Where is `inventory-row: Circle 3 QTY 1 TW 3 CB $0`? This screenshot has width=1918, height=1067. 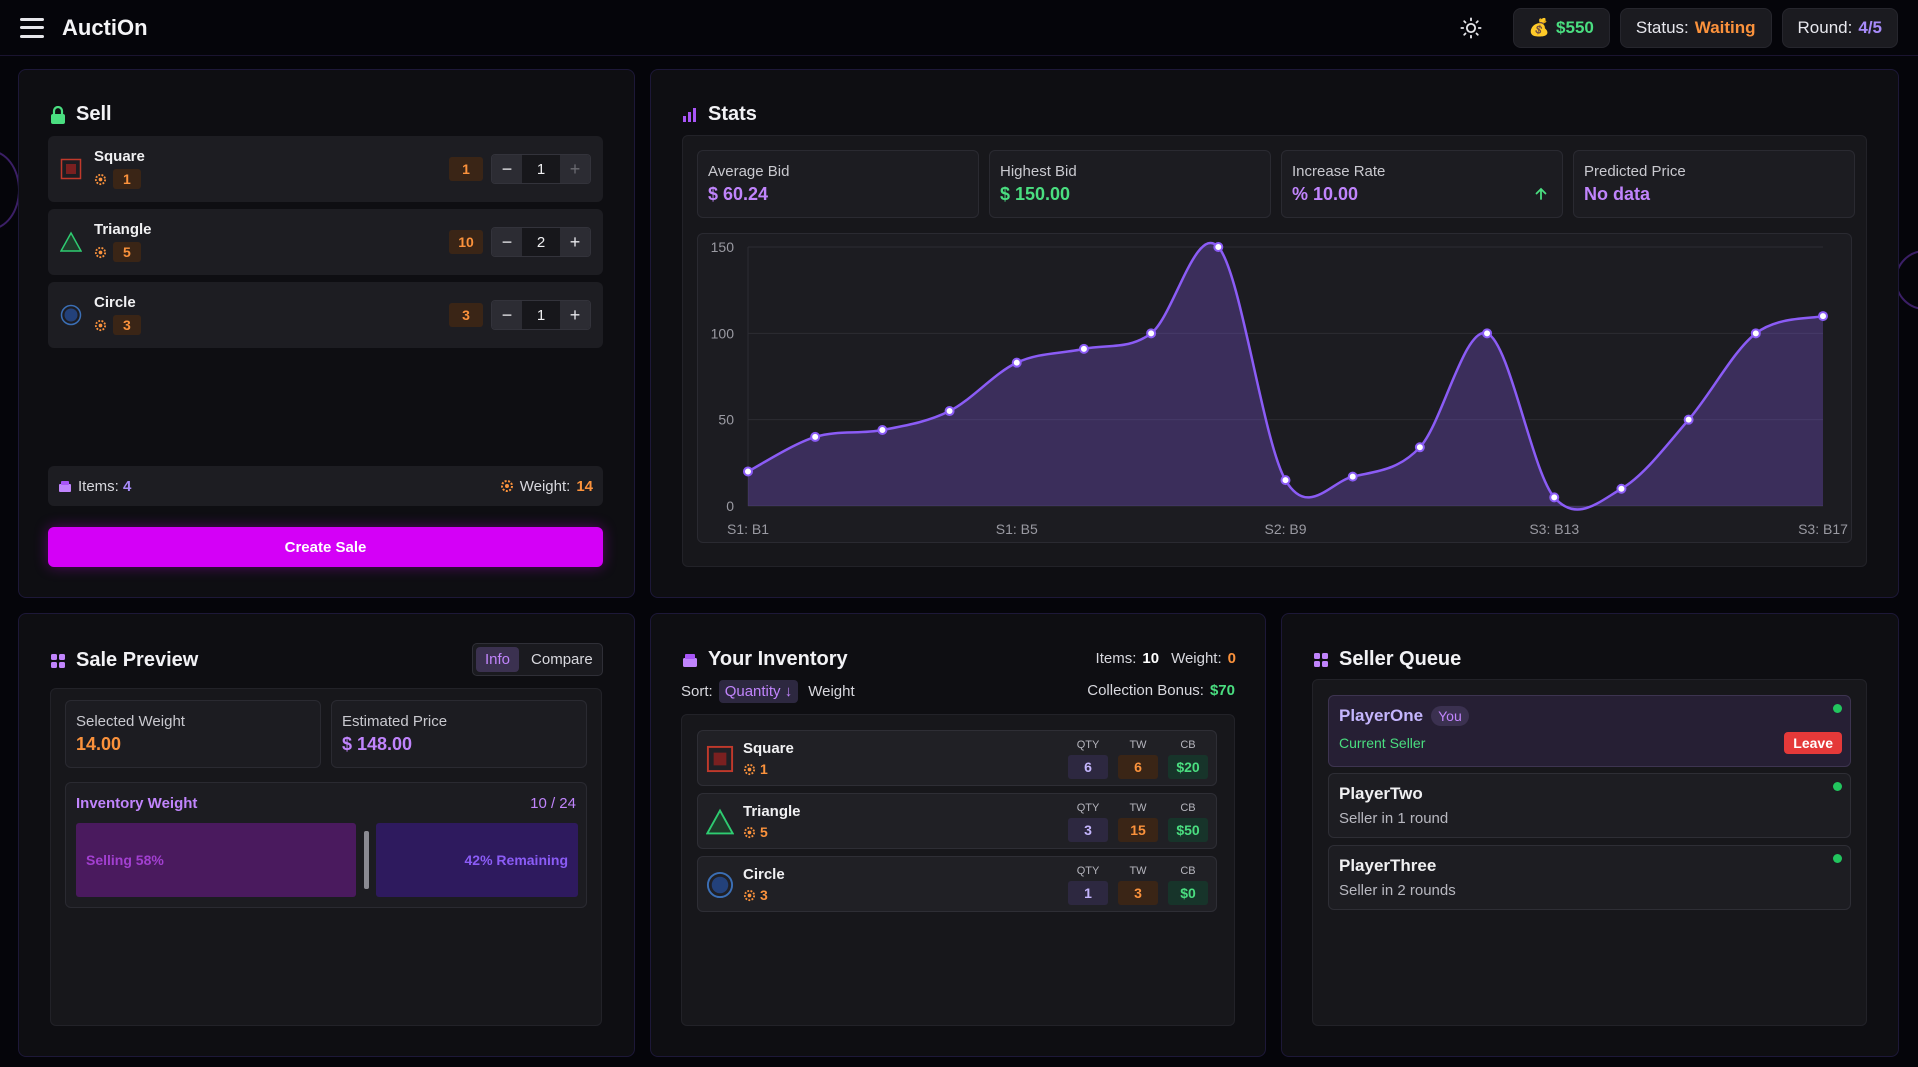
inventory-row: Circle 3 QTY 1 TW 3 CB $0 is located at coordinates (957, 884).